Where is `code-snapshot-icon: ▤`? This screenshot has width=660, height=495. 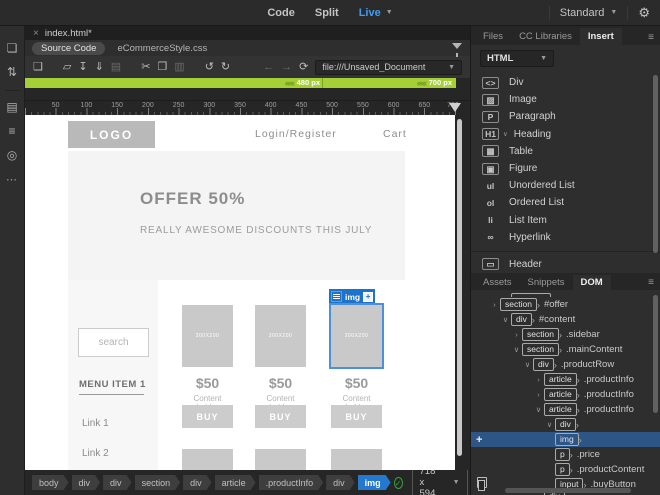 code-snapshot-icon: ▤ is located at coordinates (11, 109).